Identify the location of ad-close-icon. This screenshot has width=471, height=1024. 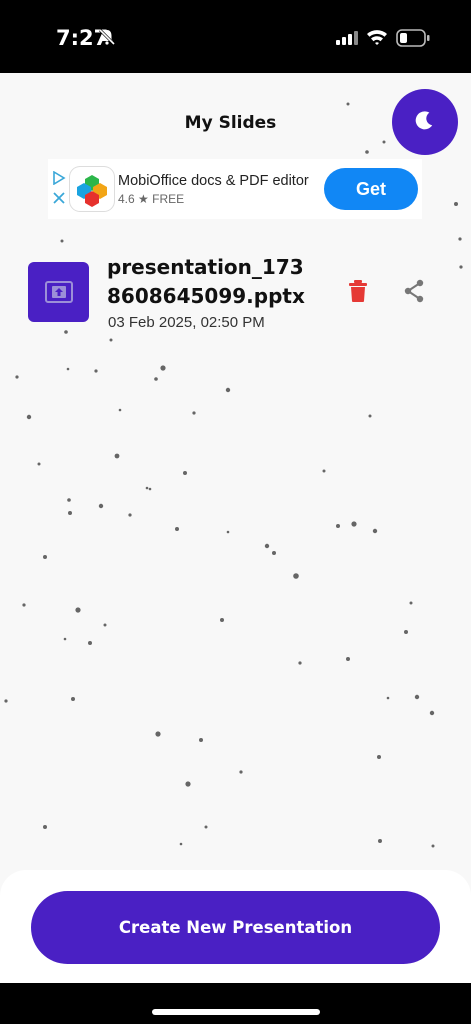
(59, 200).